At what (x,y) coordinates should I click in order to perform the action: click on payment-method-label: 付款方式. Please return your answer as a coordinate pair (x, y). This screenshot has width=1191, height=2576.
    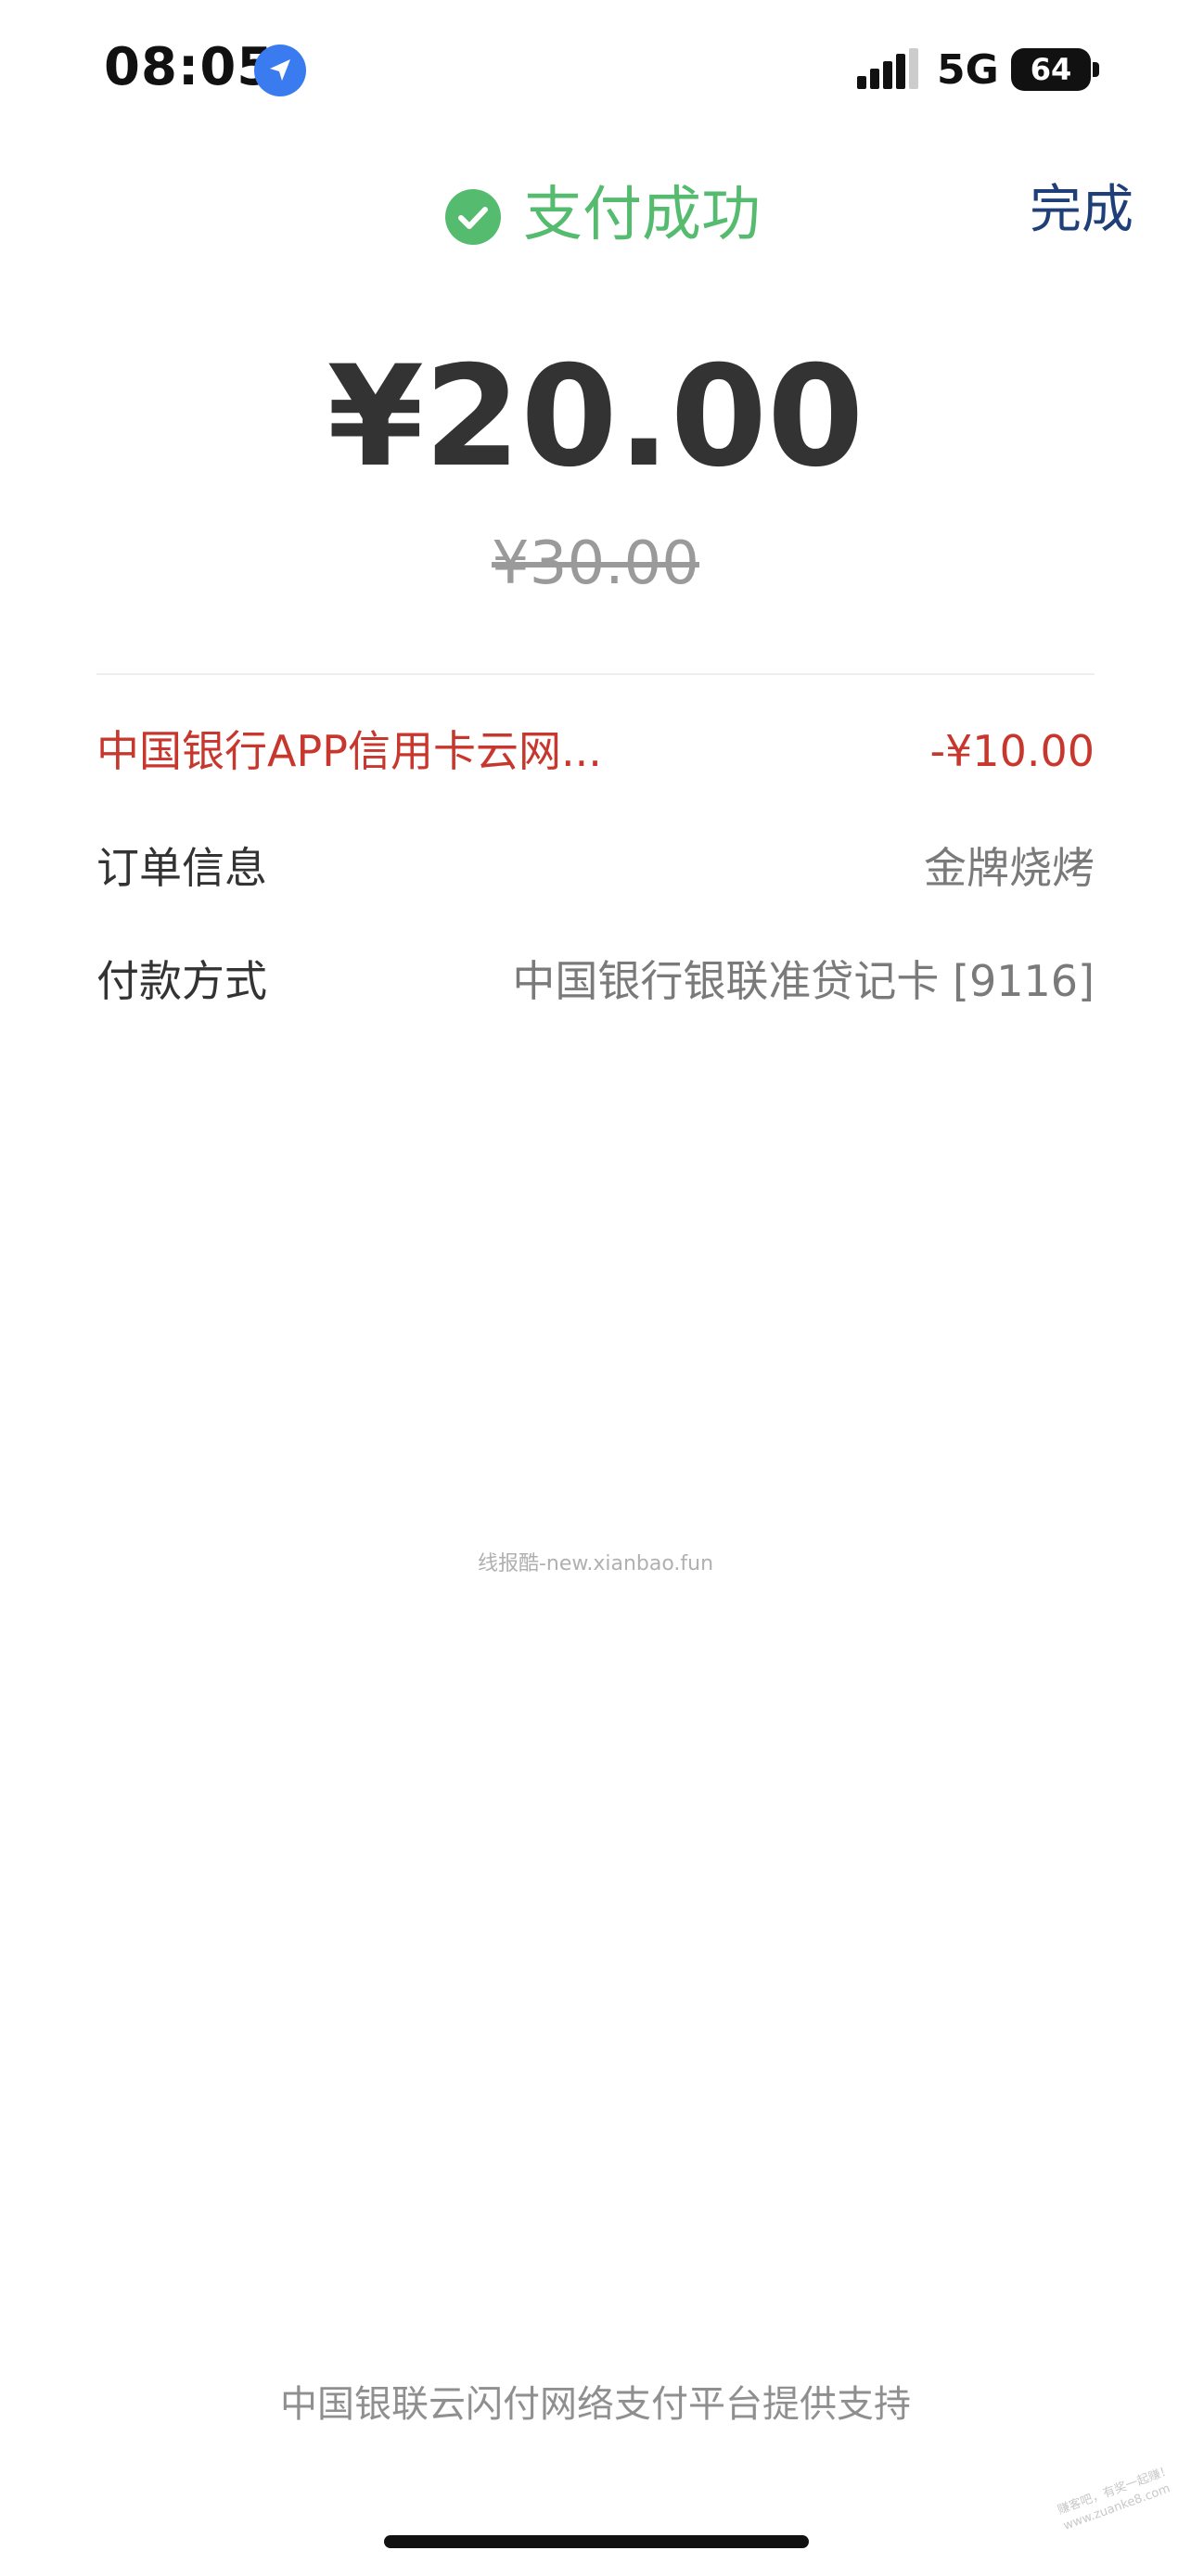
    Looking at the image, I should click on (181, 981).